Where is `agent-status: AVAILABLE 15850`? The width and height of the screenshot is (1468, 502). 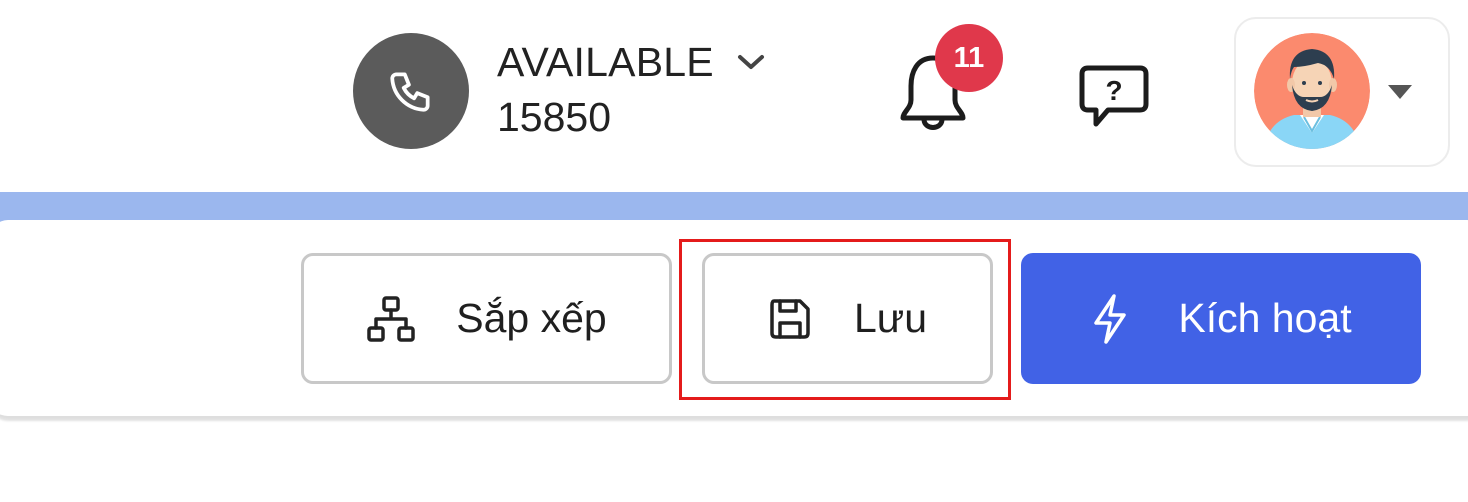
agent-status: AVAILABLE 15850 is located at coordinates (631, 88).